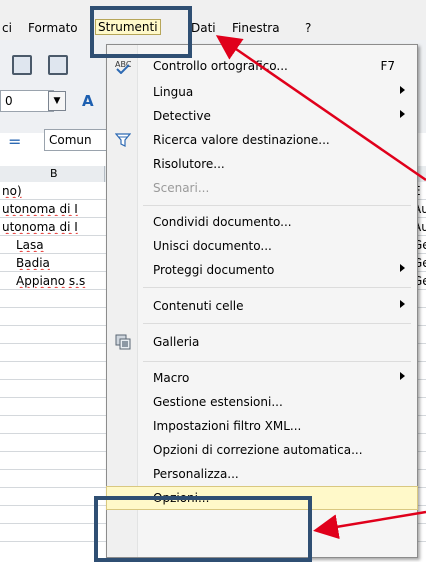 Image resolution: width=426 pixels, height=562 pixels. I want to click on arrow-to-opzioni, so click(369, 525).